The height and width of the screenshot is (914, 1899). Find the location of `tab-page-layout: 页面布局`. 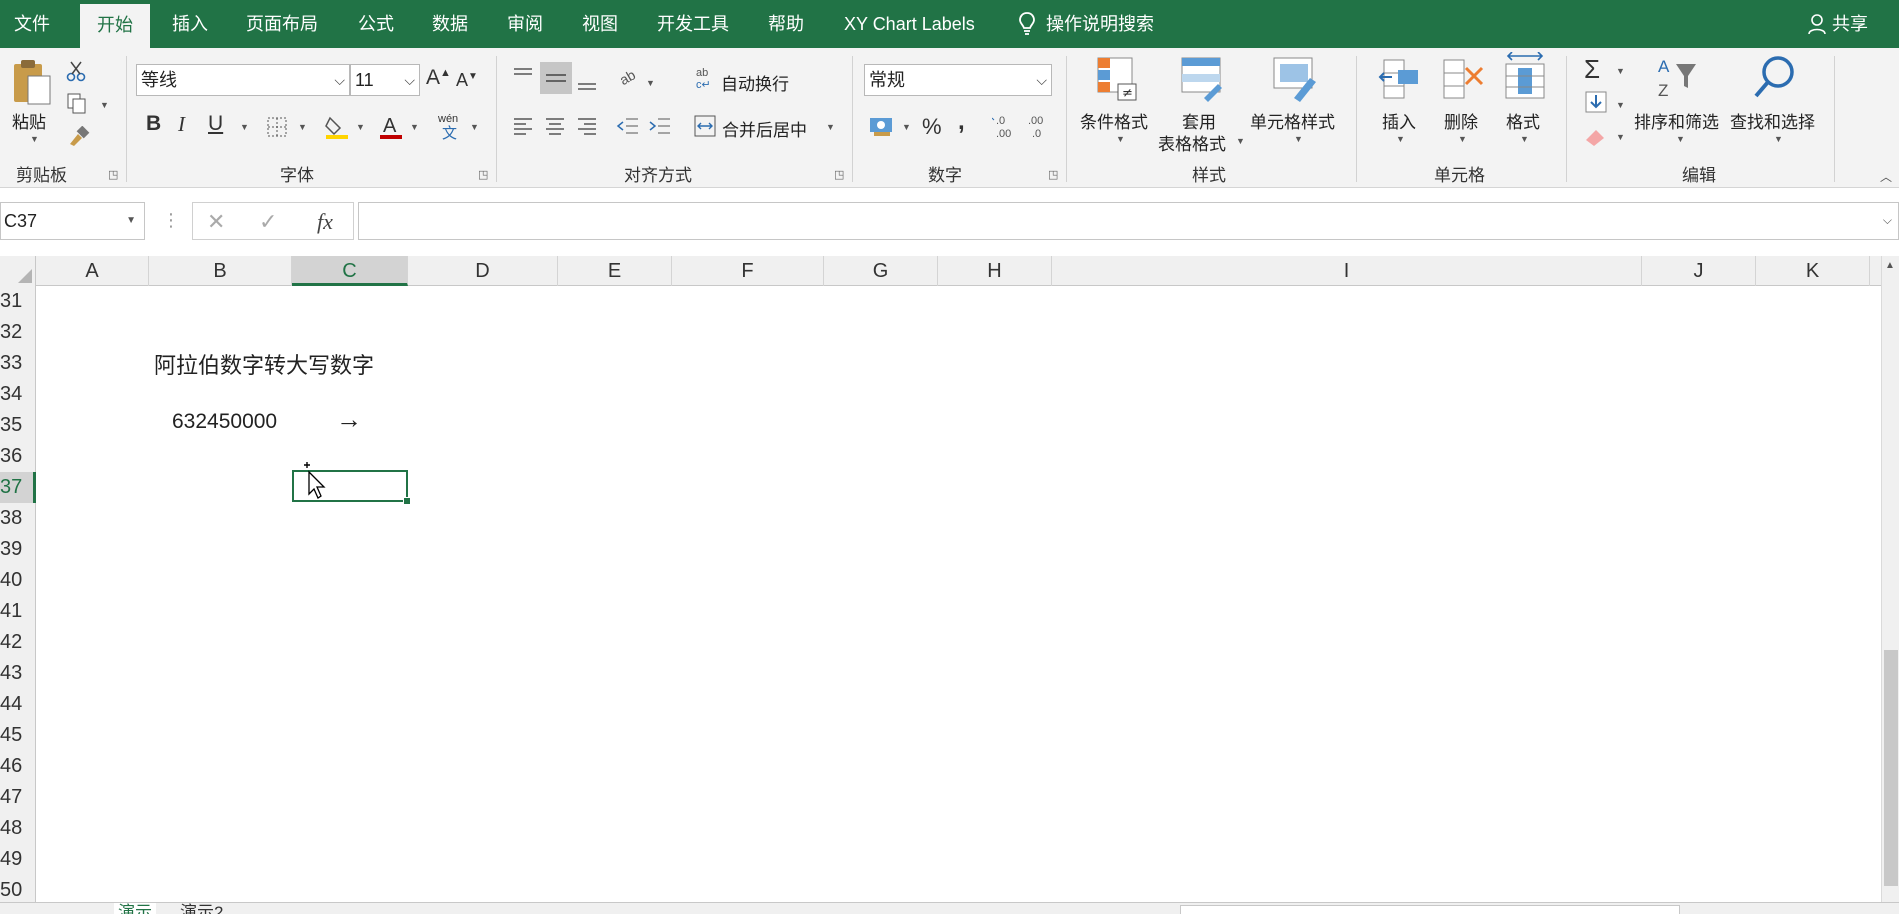

tab-page-layout: 页面布局 is located at coordinates (282, 24).